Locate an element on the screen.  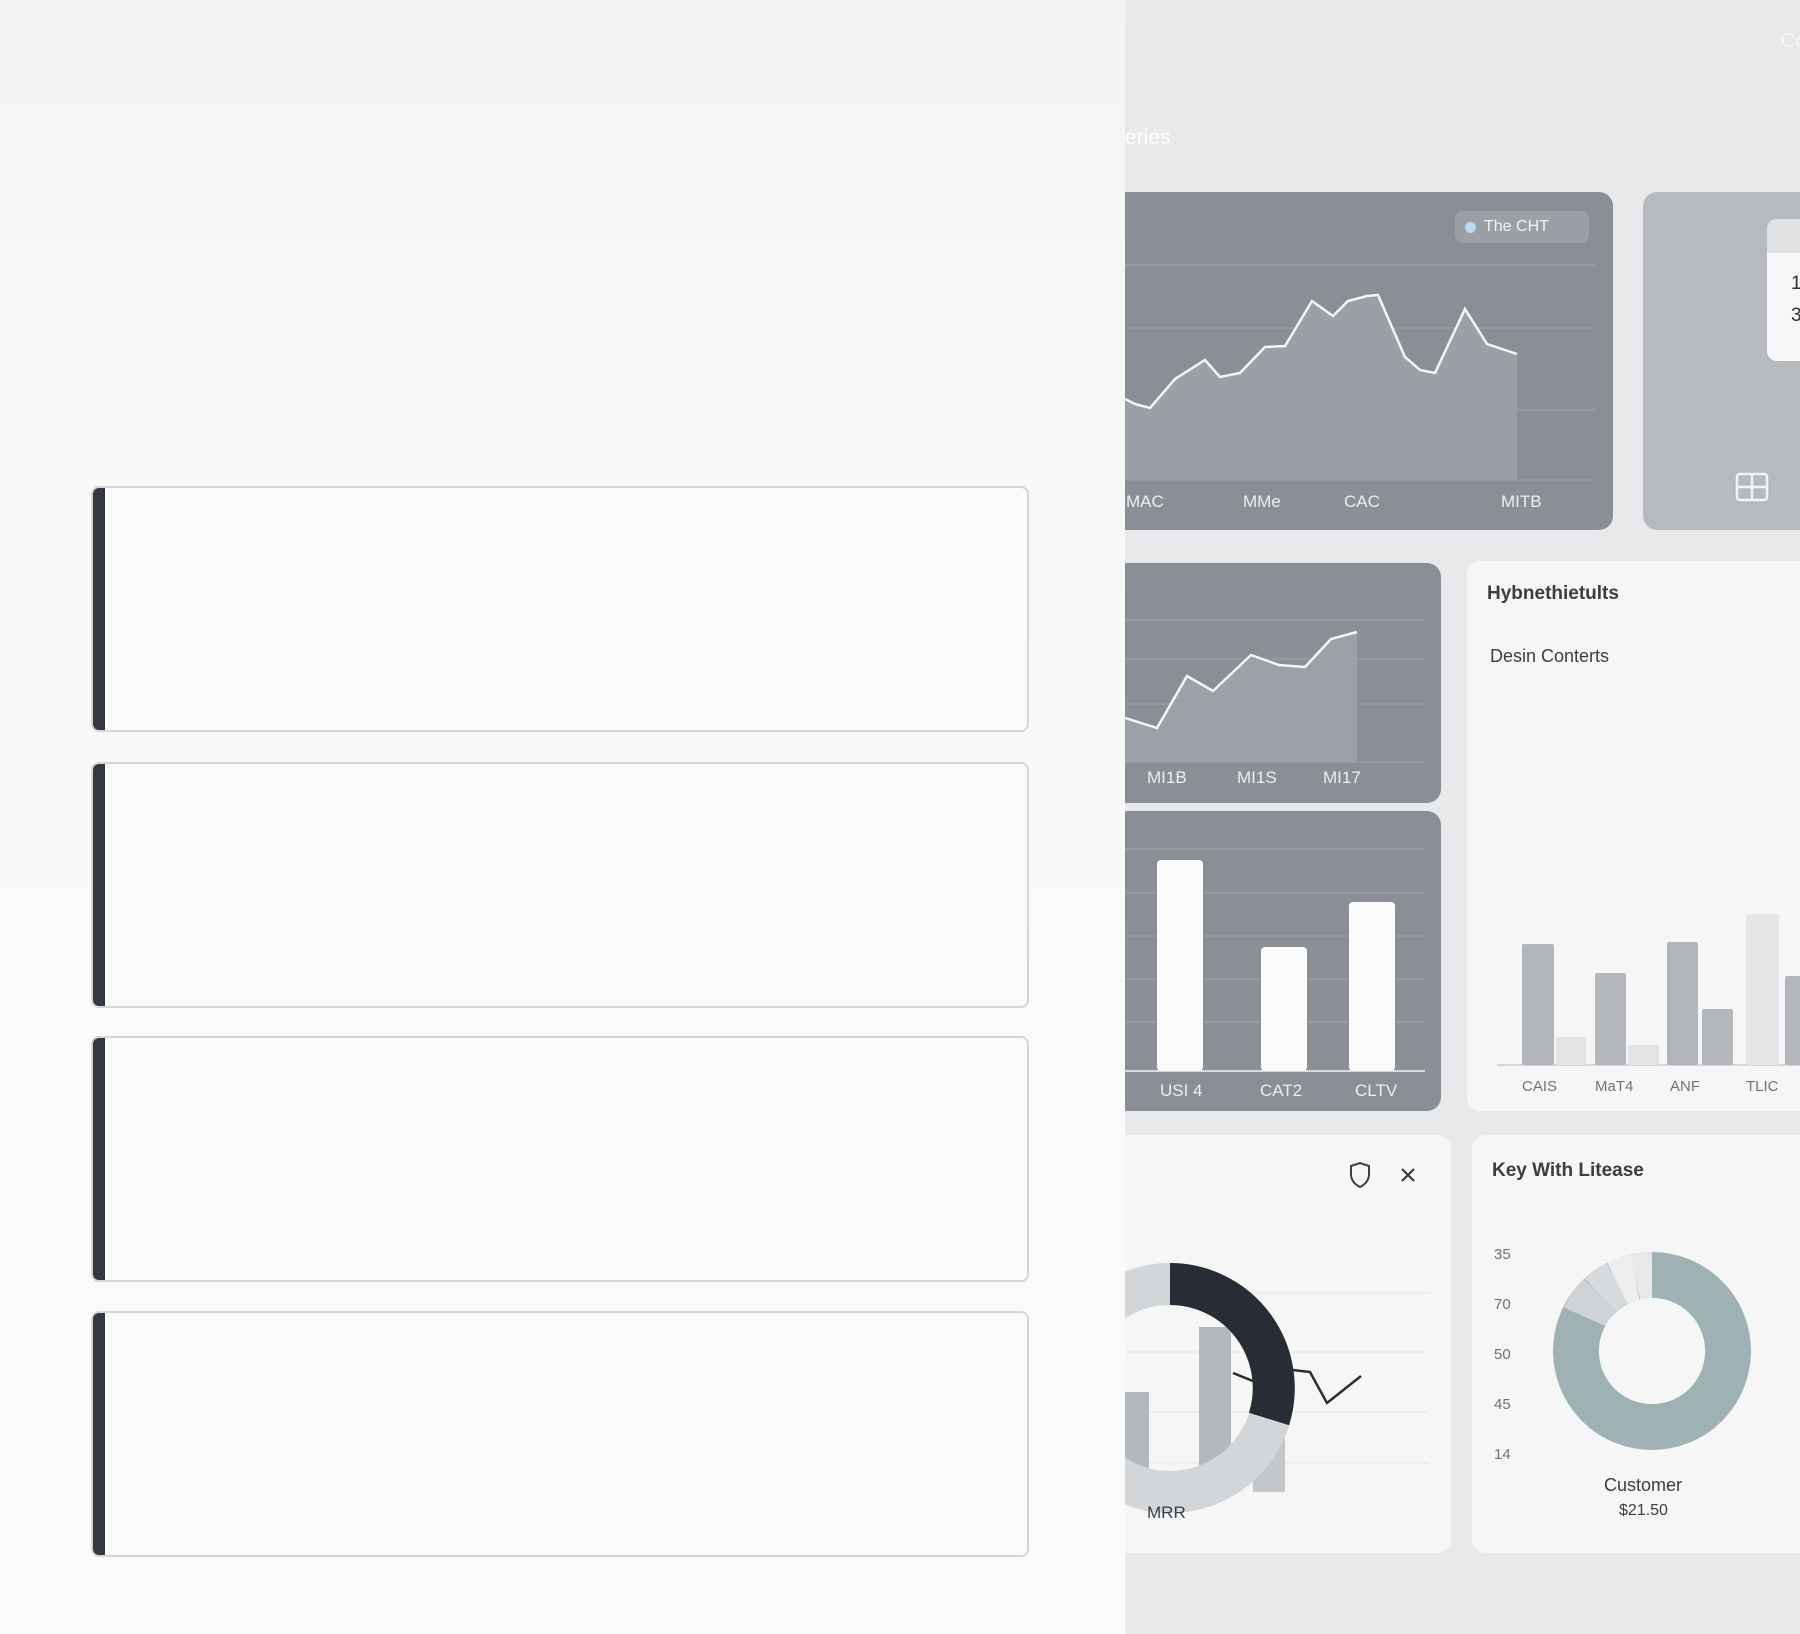
x-label: MI1B is located at coordinates (1167, 777).